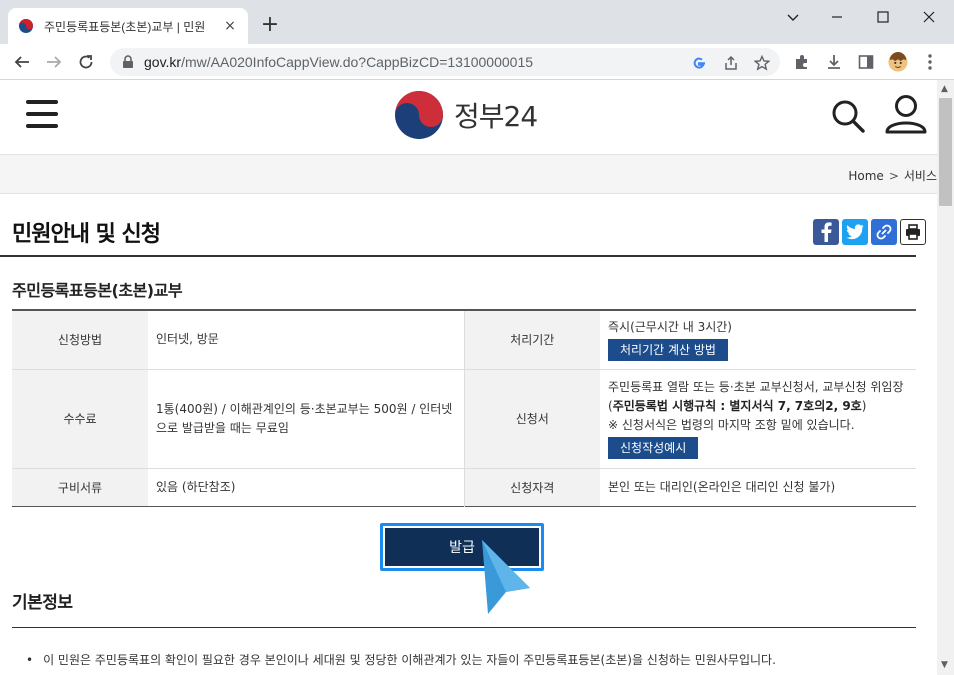 The height and width of the screenshot is (675, 954). What do you see at coordinates (496, 116) in the screenshot?
I see `logo-text: 정부24` at bounding box center [496, 116].